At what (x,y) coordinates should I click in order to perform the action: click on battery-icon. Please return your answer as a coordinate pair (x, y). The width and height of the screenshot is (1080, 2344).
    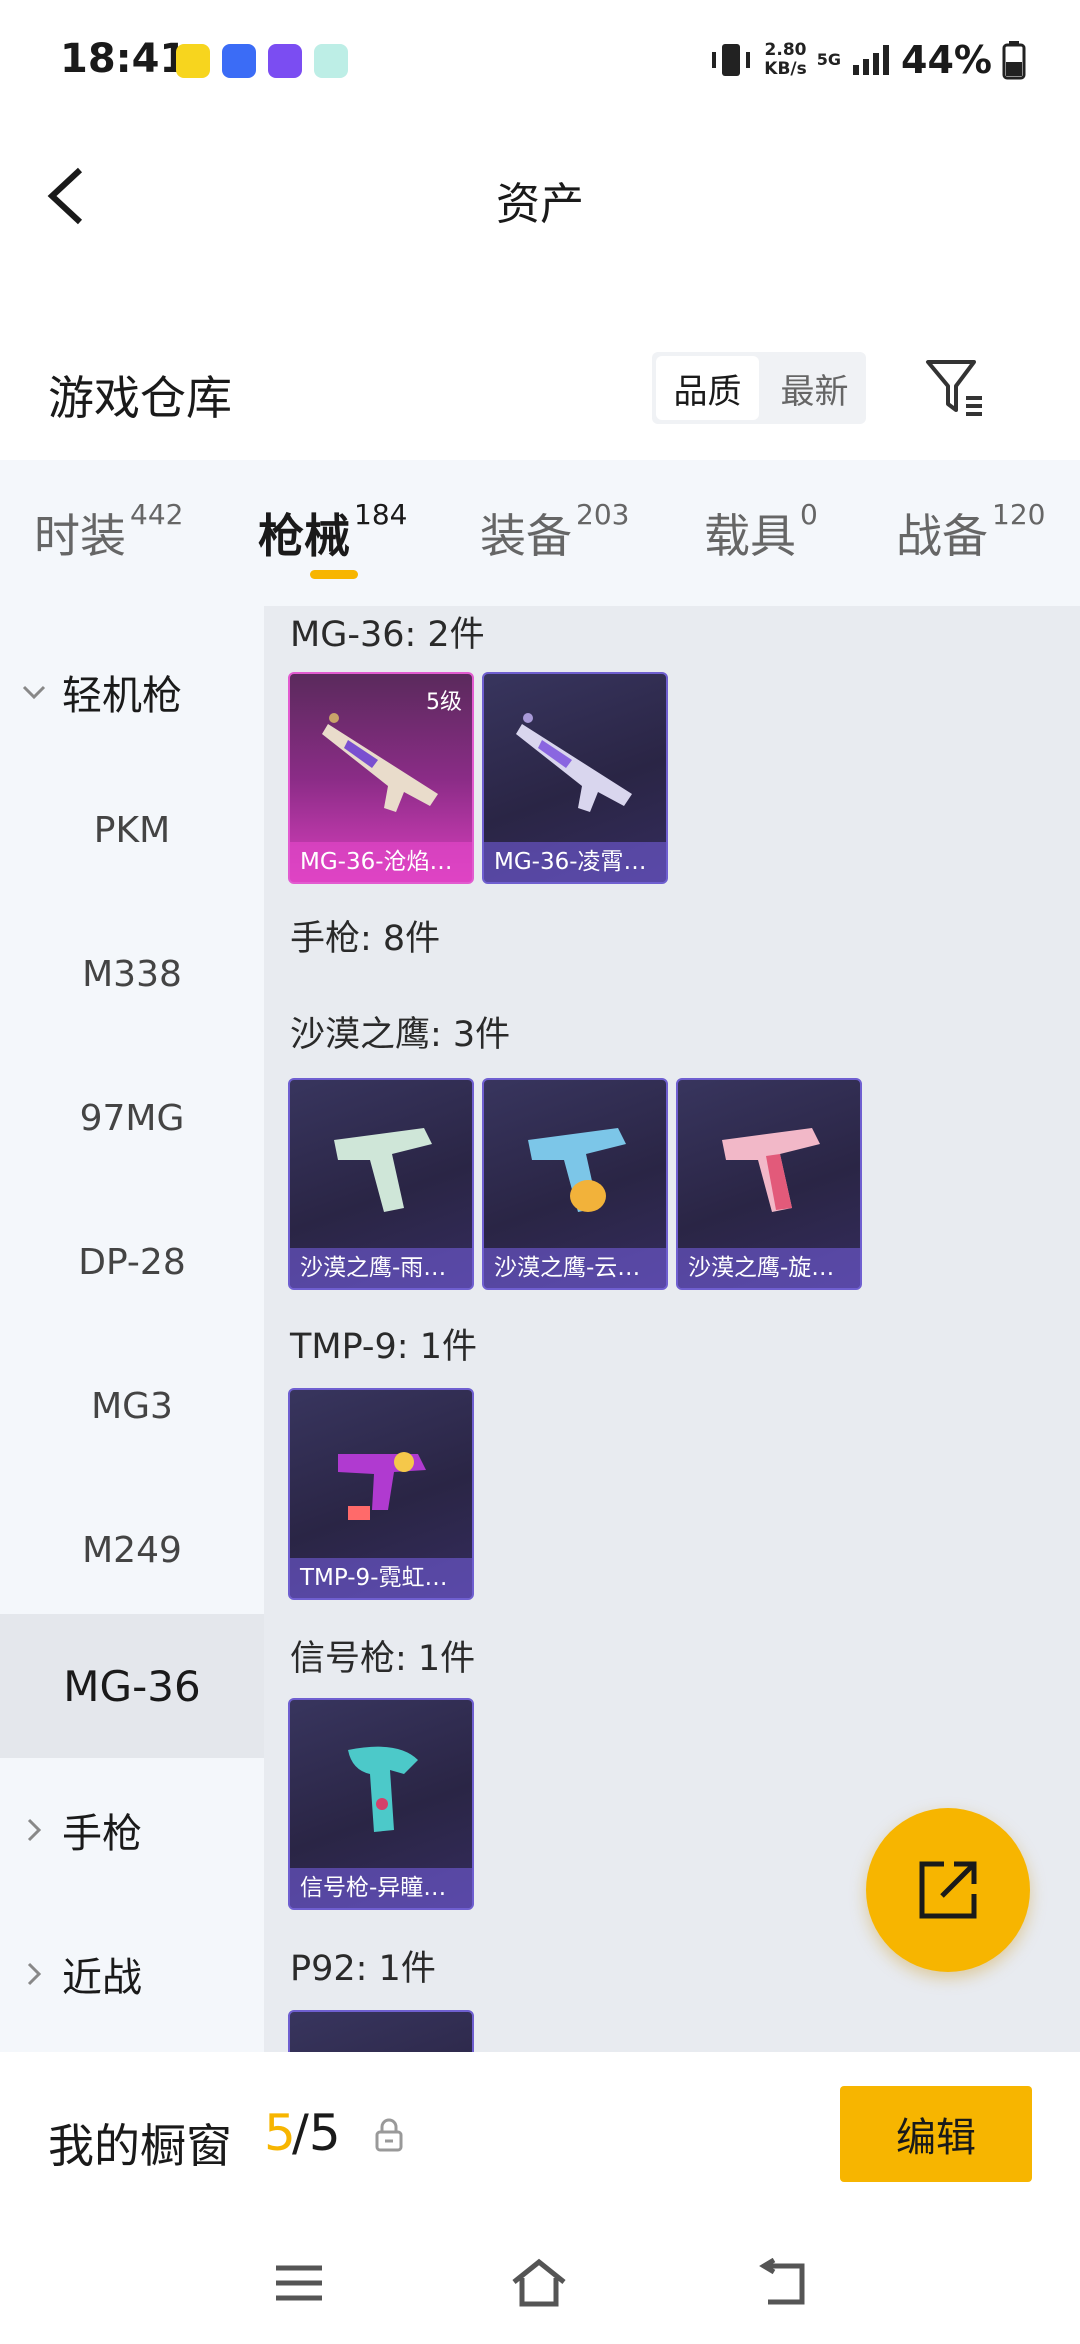
    Looking at the image, I should click on (1014, 60).